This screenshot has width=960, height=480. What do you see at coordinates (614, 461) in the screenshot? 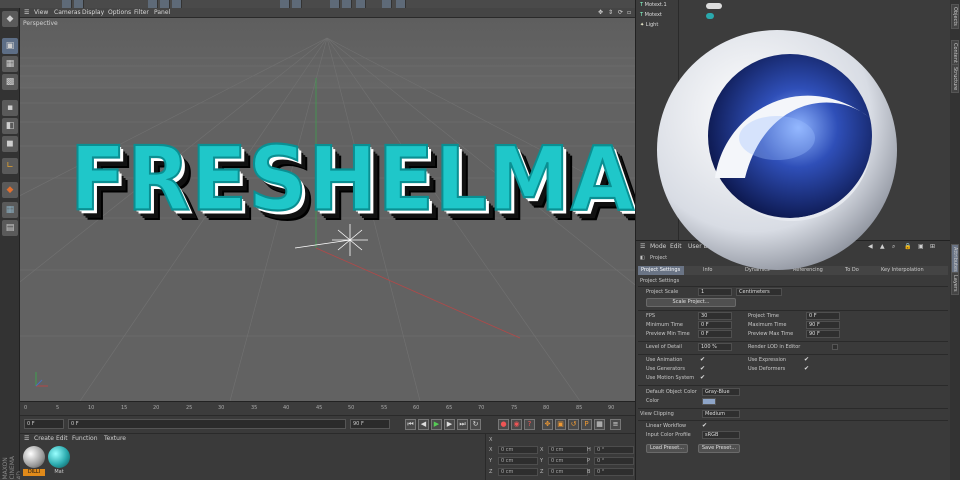
I see `rotation-p-field: 0 °` at bounding box center [614, 461].